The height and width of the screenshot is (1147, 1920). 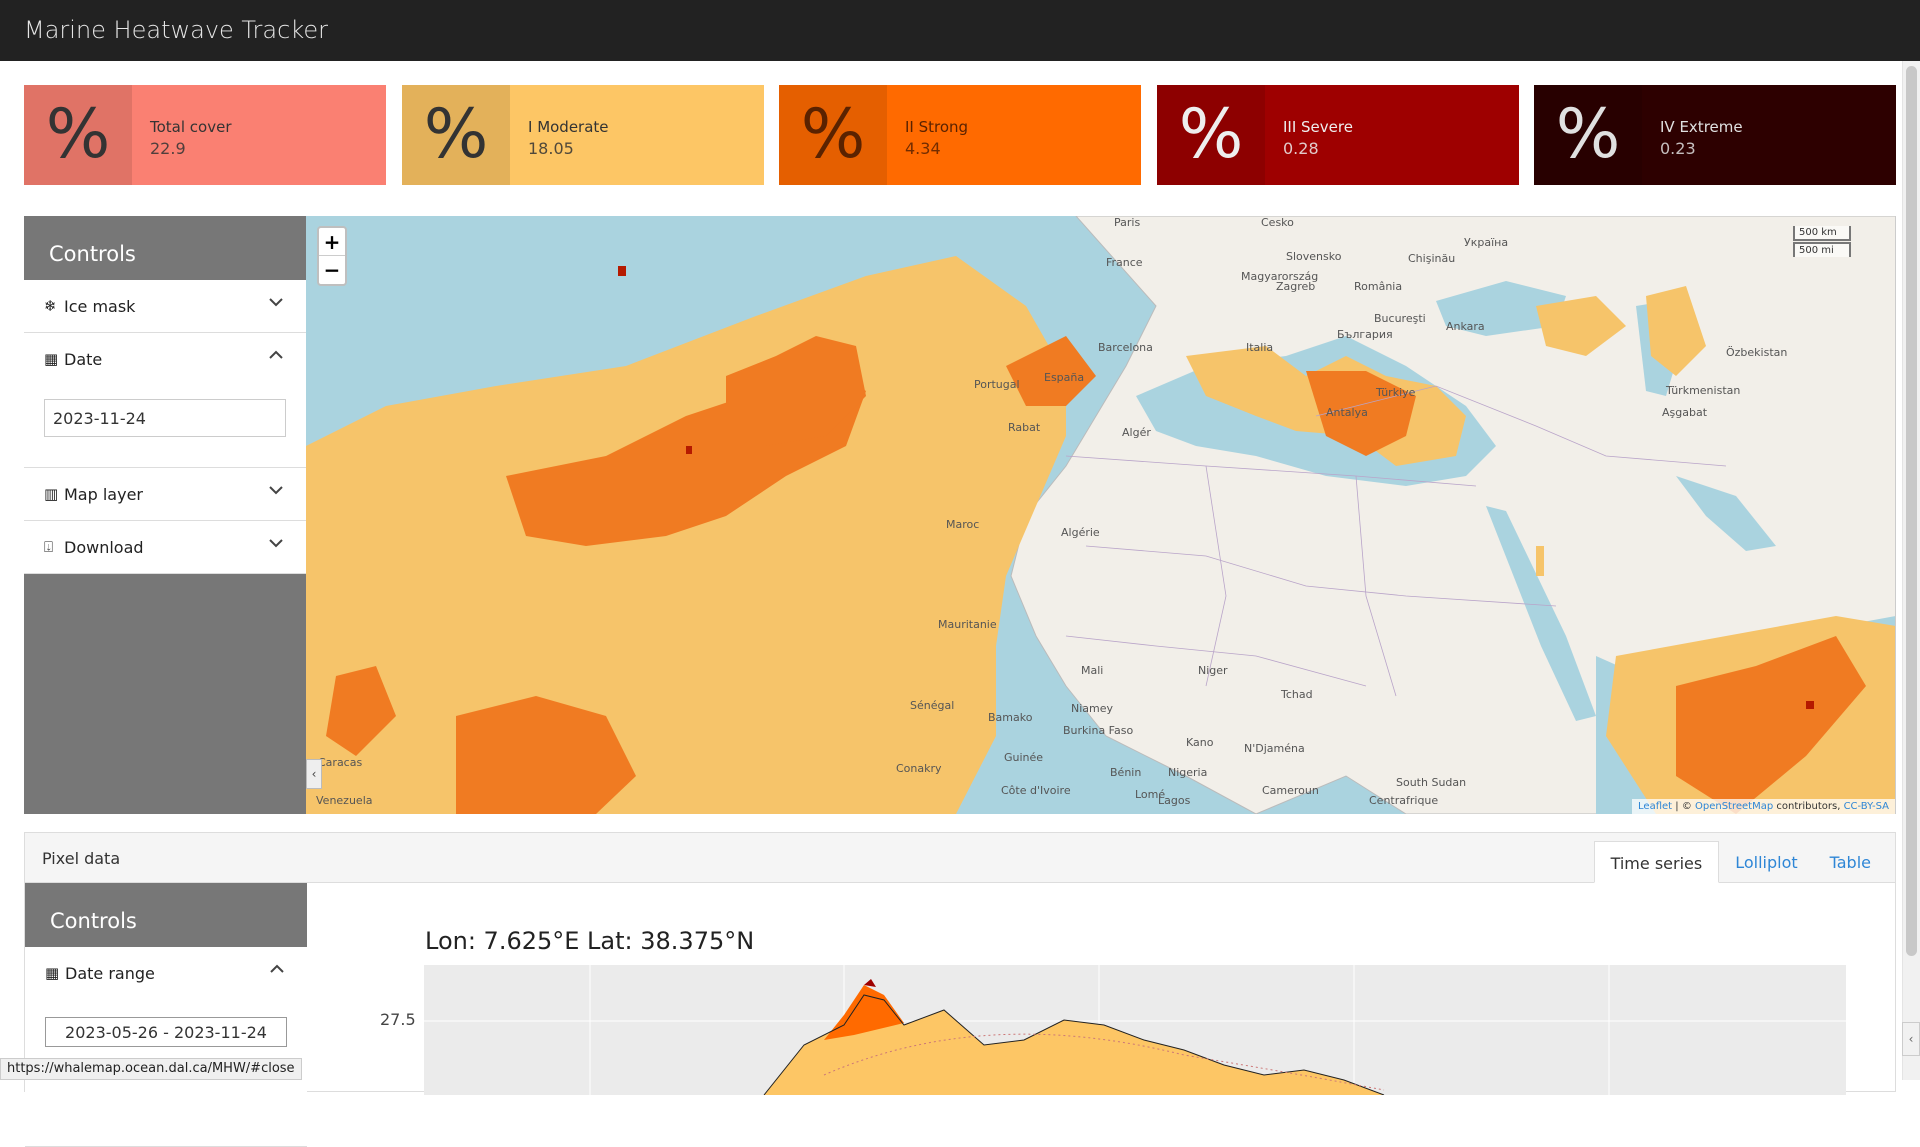 What do you see at coordinates (1188, 772) in the screenshot?
I see `map-label: Nigeria` at bounding box center [1188, 772].